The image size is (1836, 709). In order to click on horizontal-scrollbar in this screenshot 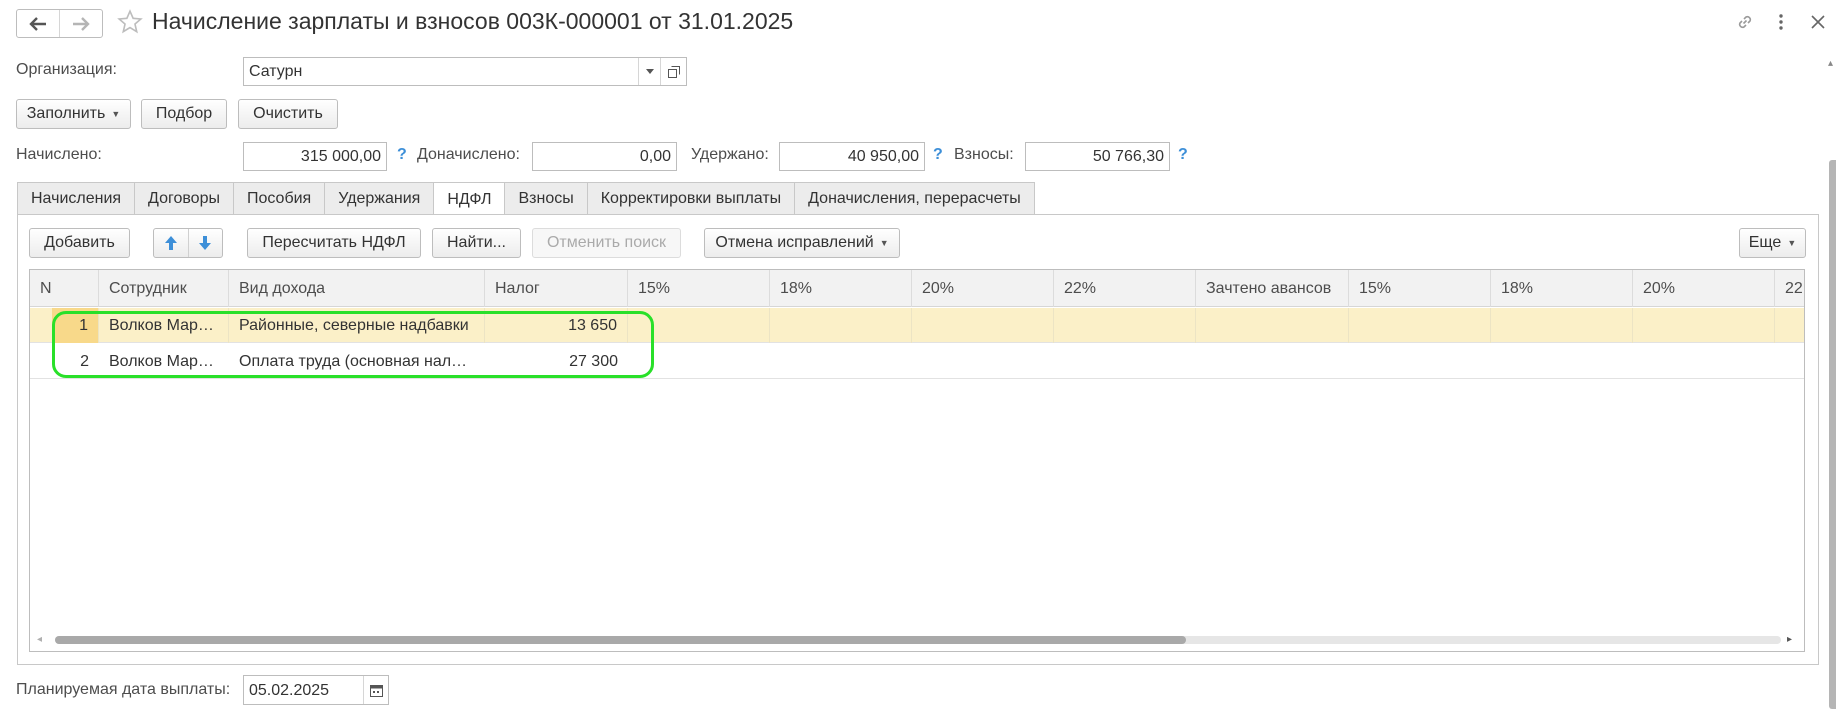, I will do `click(918, 640)`.